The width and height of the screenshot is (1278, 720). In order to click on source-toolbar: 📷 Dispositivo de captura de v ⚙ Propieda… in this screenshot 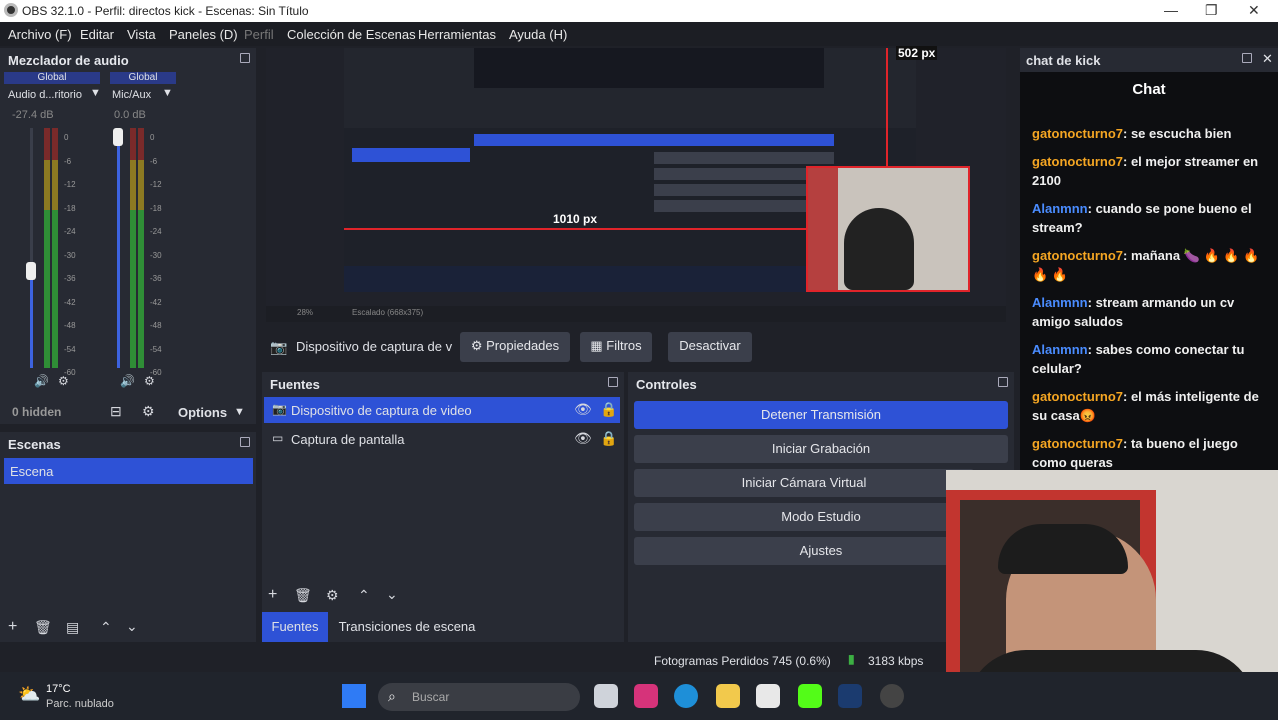, I will do `click(638, 347)`.